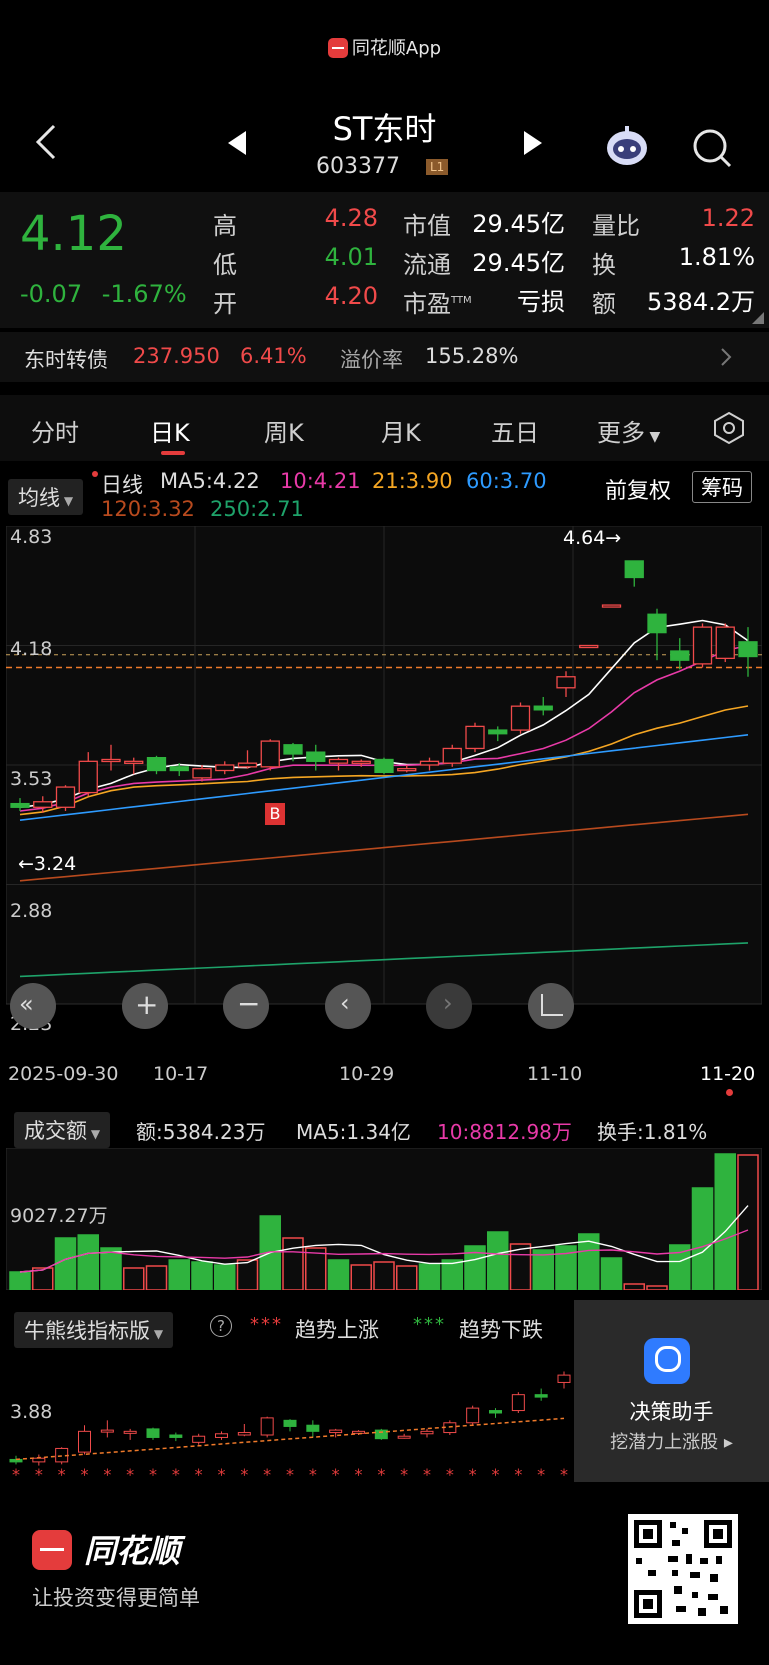 The width and height of the screenshot is (769, 1665). Describe the element at coordinates (627, 146) in the screenshot. I see `robot-assistant-icon` at that location.